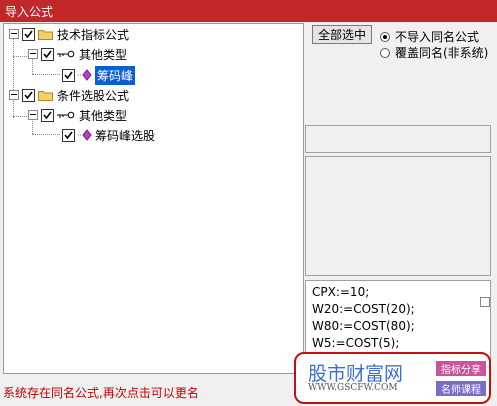  I want to click on watermark-site-name: 股市财富网, so click(356, 374).